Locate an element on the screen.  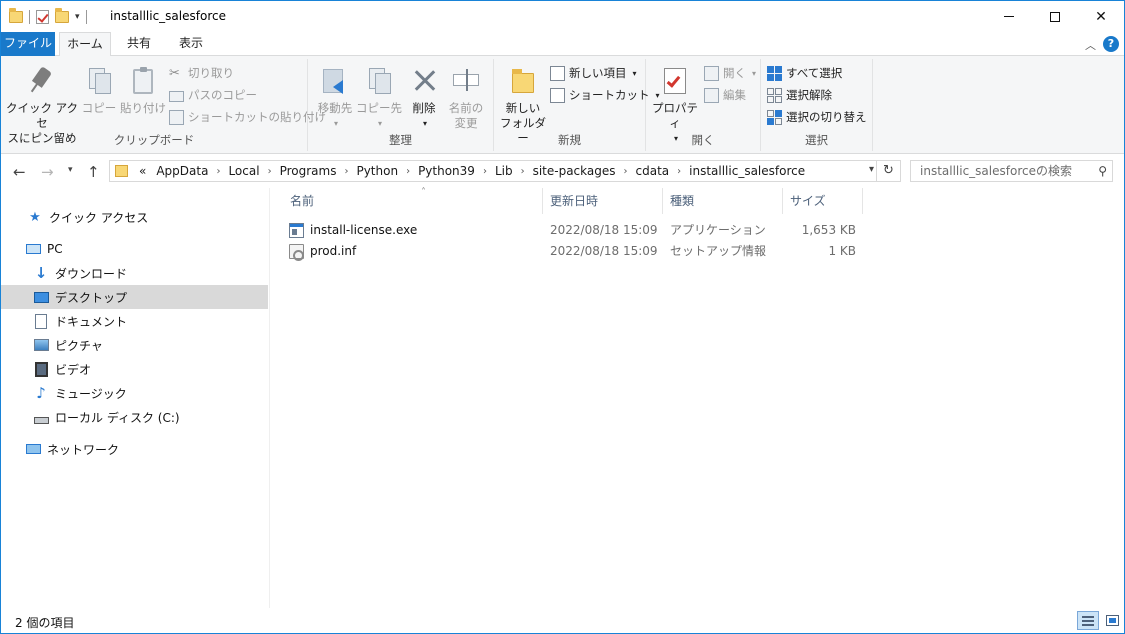
properties-icon is located at coordinates (42, 17).